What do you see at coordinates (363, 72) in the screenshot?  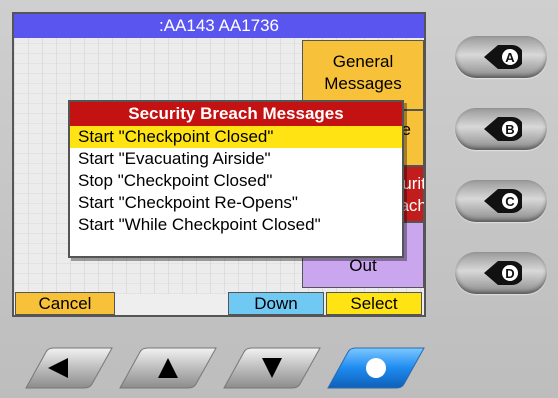 I see `menu-general-label: General Messages` at bounding box center [363, 72].